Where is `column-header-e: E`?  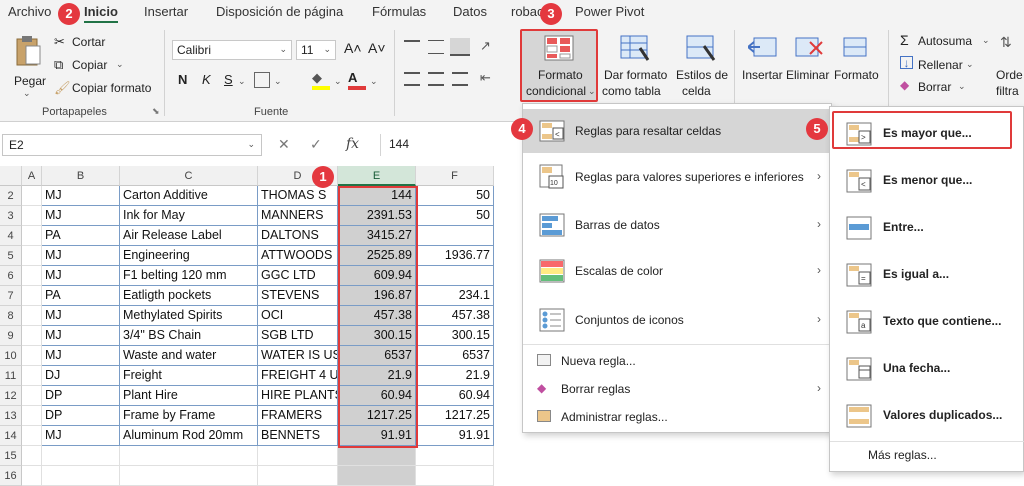 column-header-e: E is located at coordinates (377, 176).